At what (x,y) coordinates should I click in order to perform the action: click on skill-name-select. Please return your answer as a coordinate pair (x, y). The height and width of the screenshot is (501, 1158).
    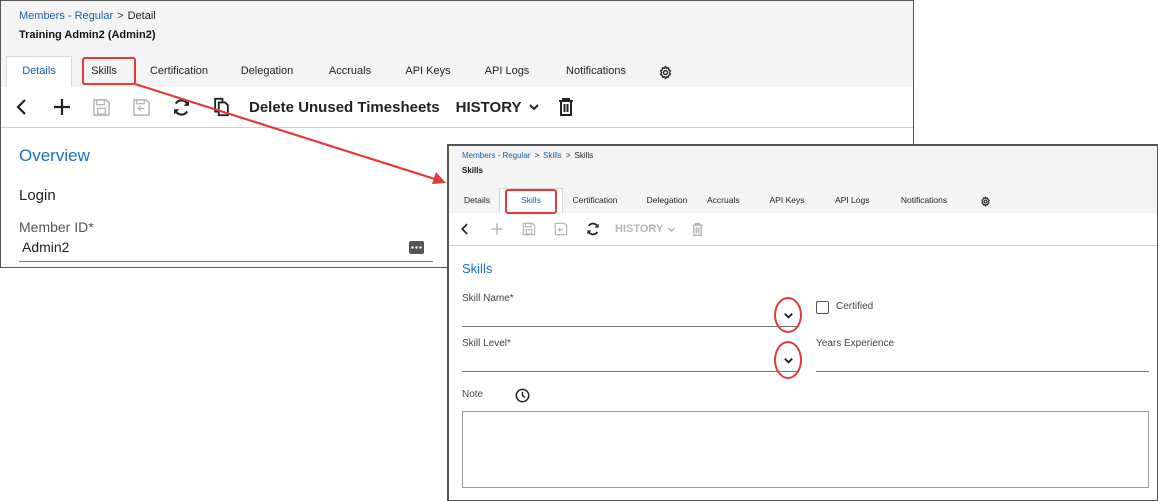
    Looking at the image, I should click on (630, 318).